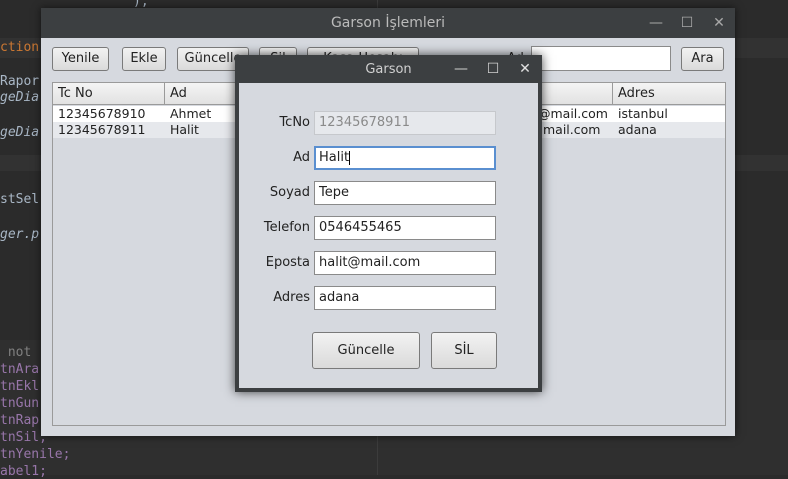  Describe the element at coordinates (643, 113) in the screenshot. I see `cell-adres: istanbul` at that location.